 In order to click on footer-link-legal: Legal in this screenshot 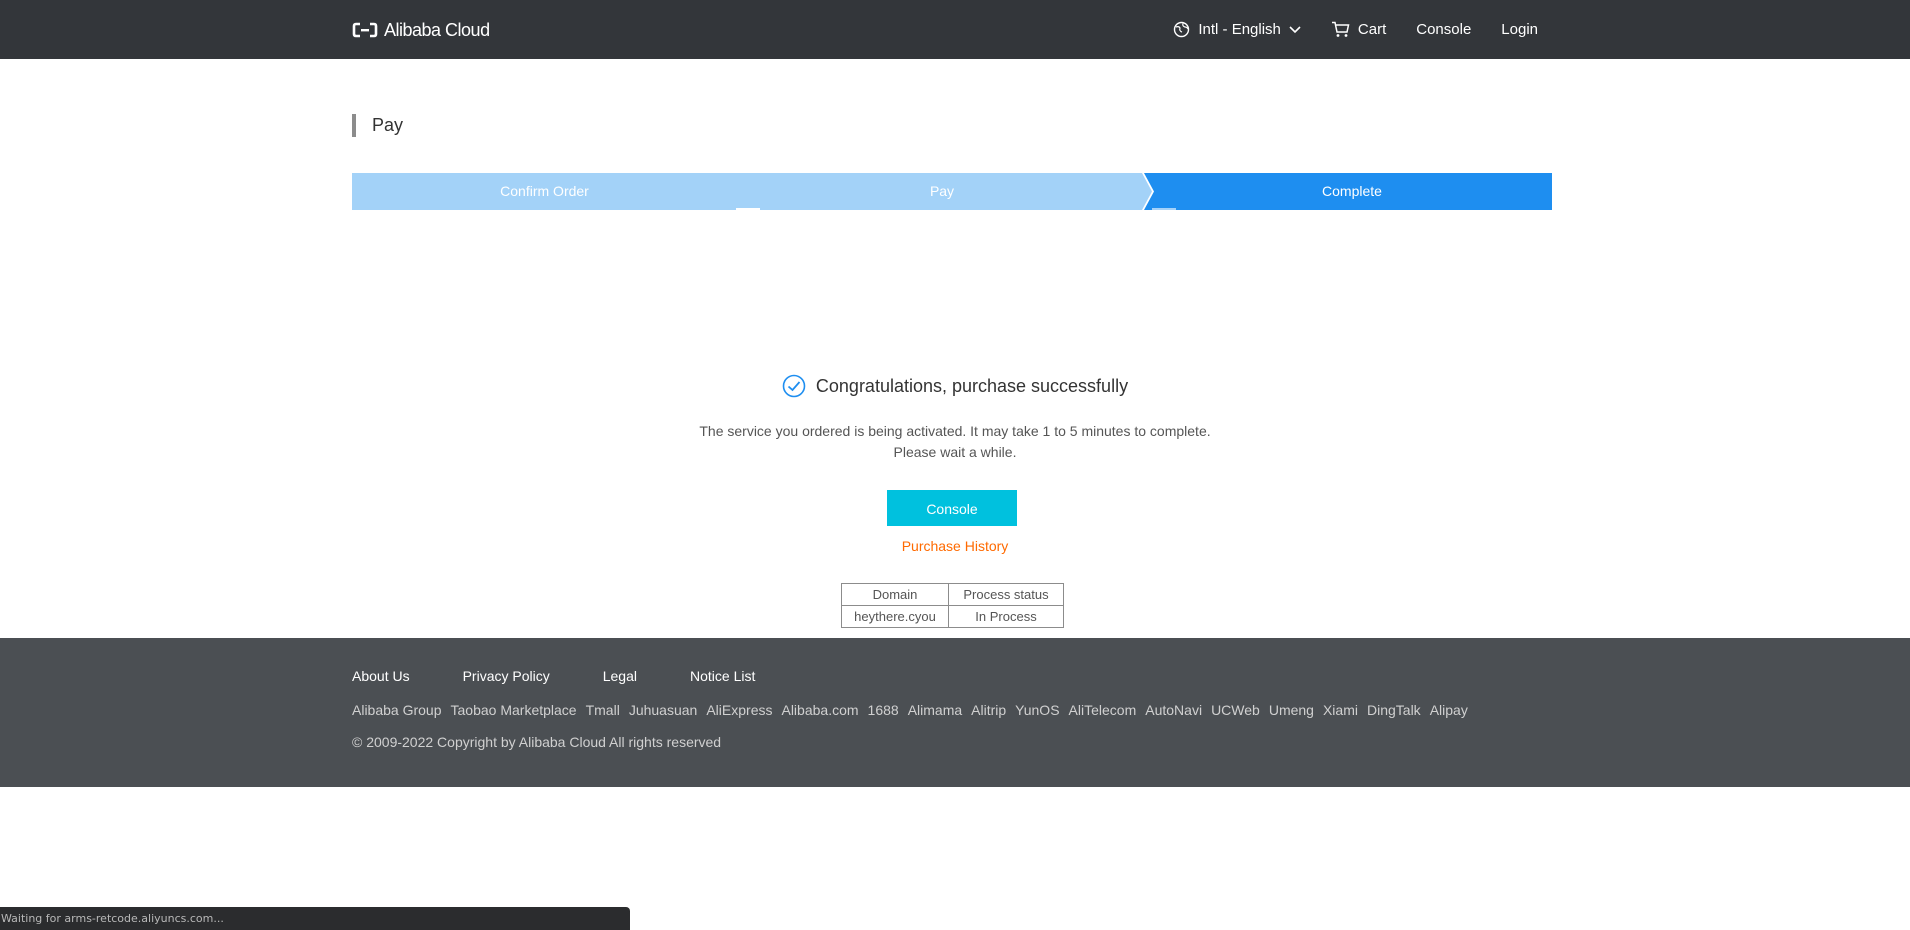, I will do `click(620, 676)`.